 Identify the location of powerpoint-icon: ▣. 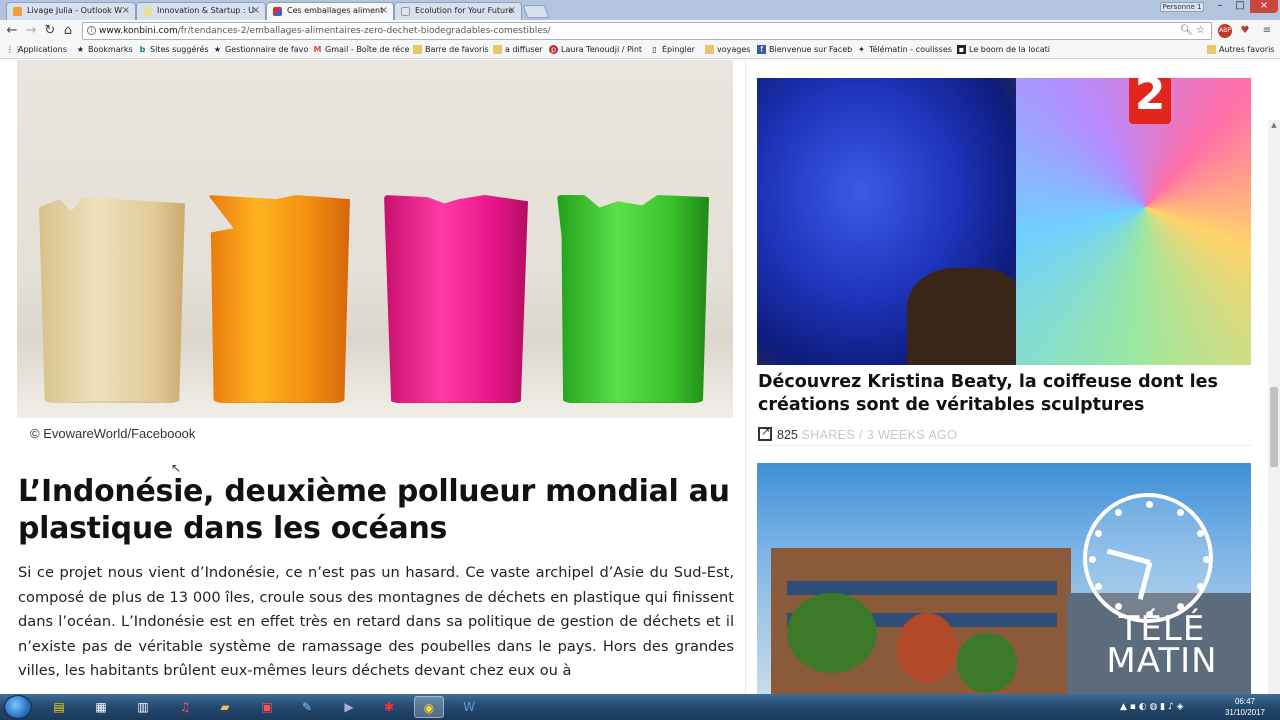
(267, 707).